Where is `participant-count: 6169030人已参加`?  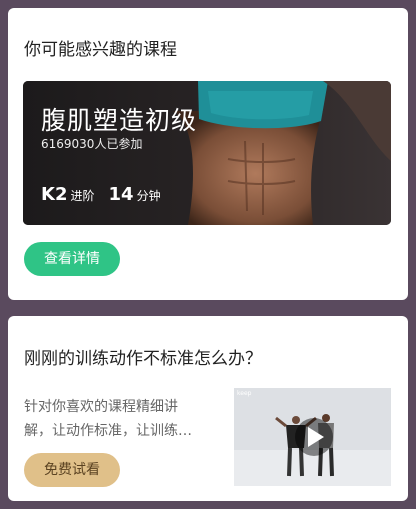 participant-count: 6169030人已参加 is located at coordinates (92, 144).